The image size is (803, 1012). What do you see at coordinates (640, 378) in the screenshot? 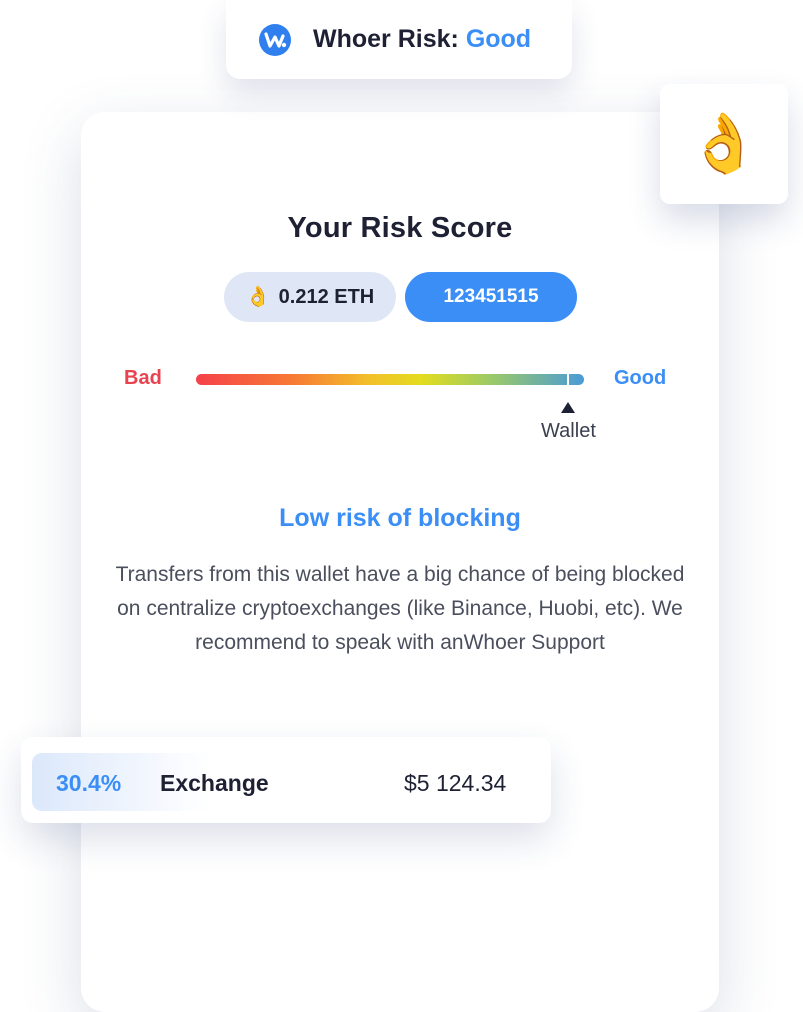
I see `scale-good-label: Good` at bounding box center [640, 378].